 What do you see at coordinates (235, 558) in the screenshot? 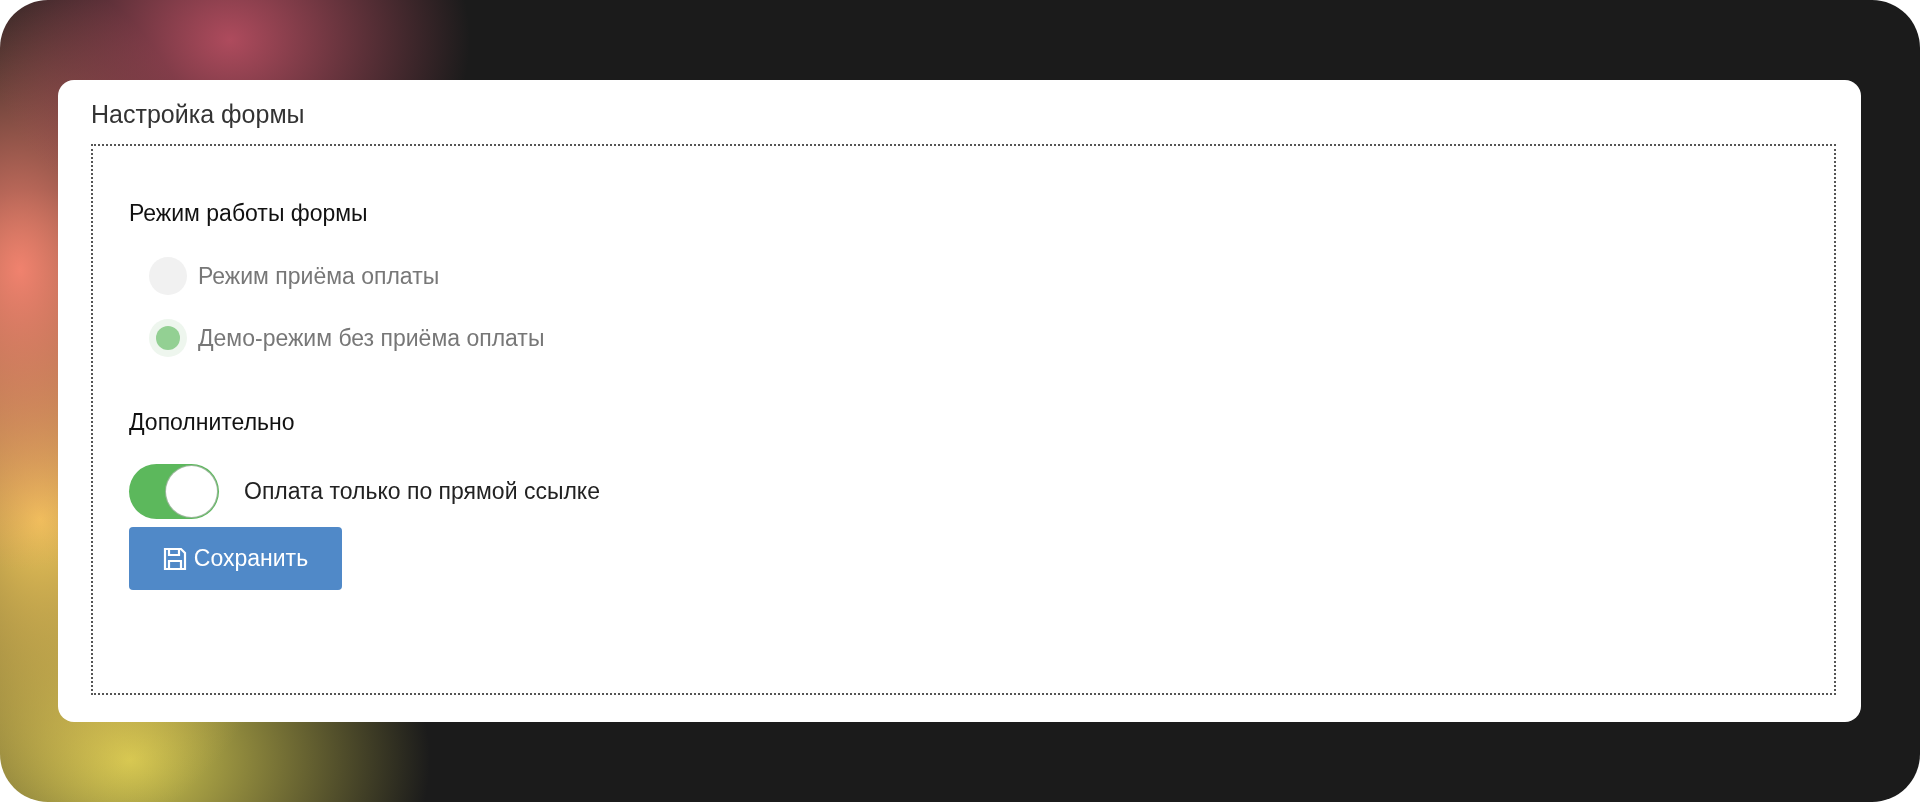
I see `save-button: Сохранить` at bounding box center [235, 558].